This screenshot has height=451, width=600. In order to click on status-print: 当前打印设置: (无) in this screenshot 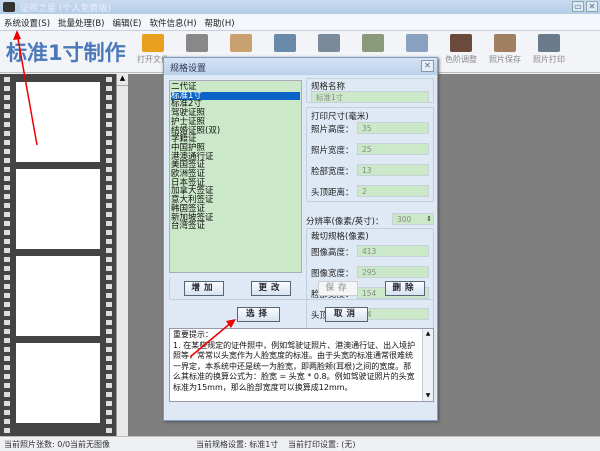, I will do `click(322, 444)`.